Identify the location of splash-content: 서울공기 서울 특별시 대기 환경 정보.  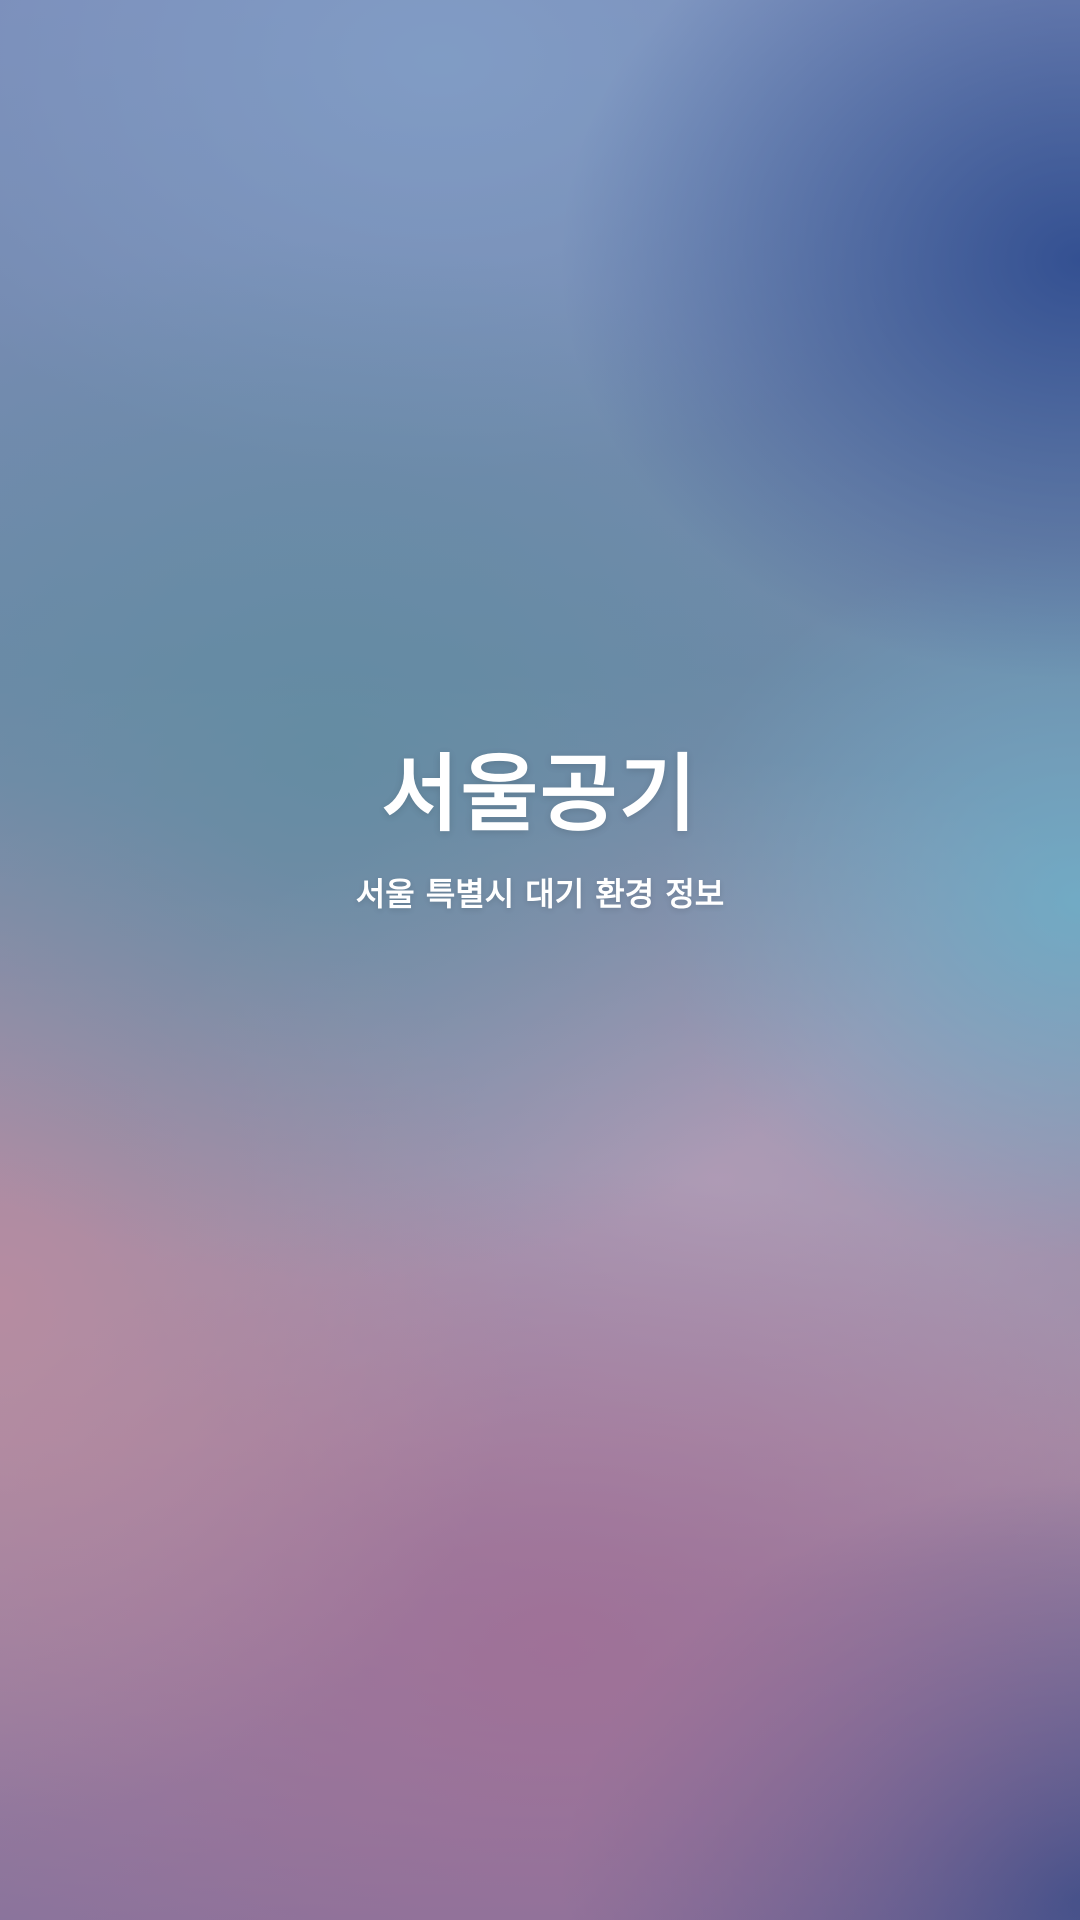
(540, 831).